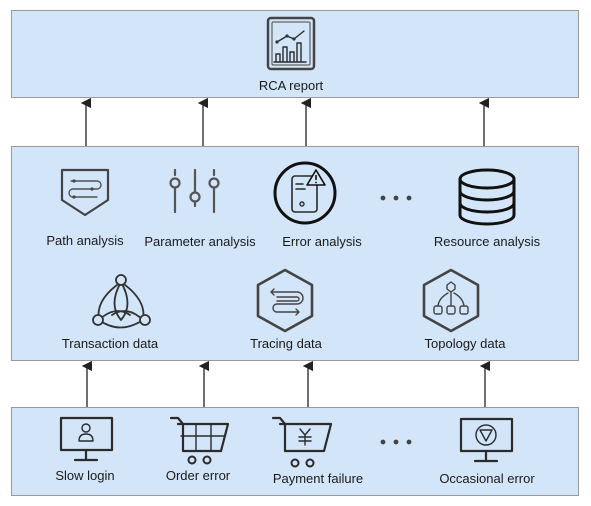 Image resolution: width=591 pixels, height=506 pixels. What do you see at coordinates (286, 383) in the screenshot?
I see `arrows-to-analysis` at bounding box center [286, 383].